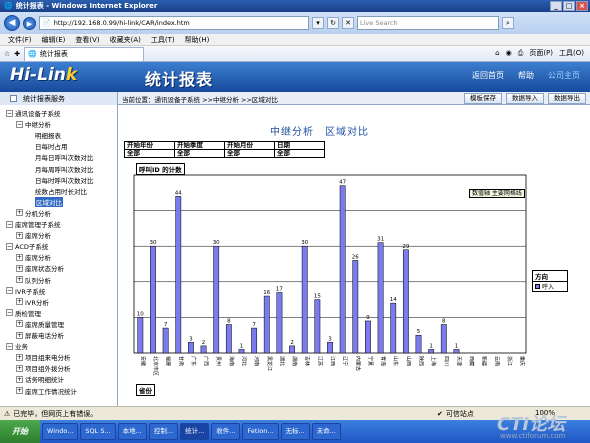  What do you see at coordinates (299, 153) in the screenshot?
I see `filter-date: 全部` at bounding box center [299, 153].